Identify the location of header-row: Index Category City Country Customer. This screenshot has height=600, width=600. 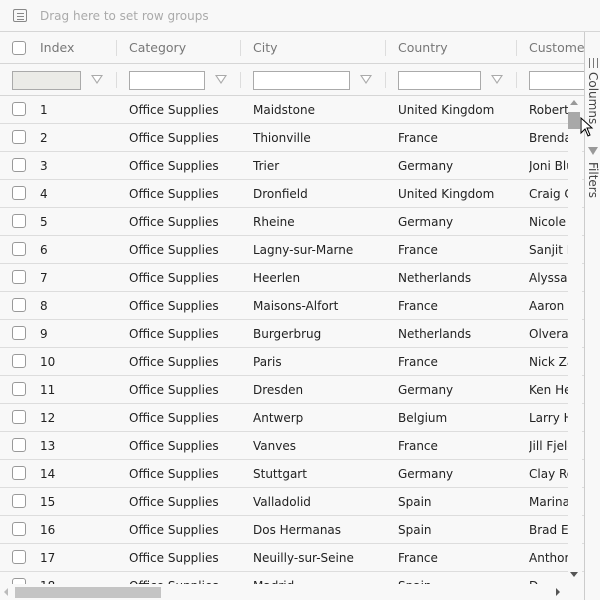
(292, 48).